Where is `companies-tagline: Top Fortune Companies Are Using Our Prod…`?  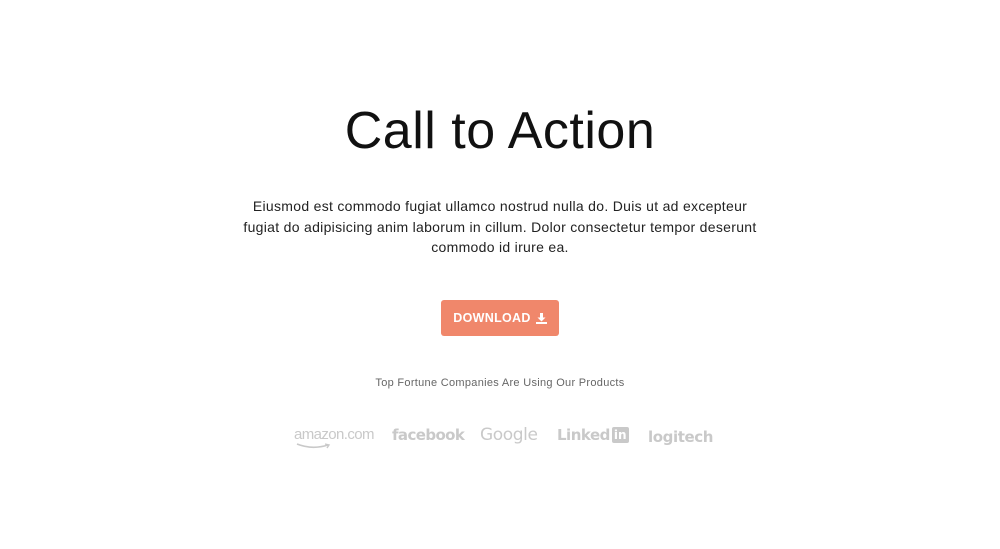
companies-tagline: Top Fortune Companies Are Using Our Prod… is located at coordinates (500, 383).